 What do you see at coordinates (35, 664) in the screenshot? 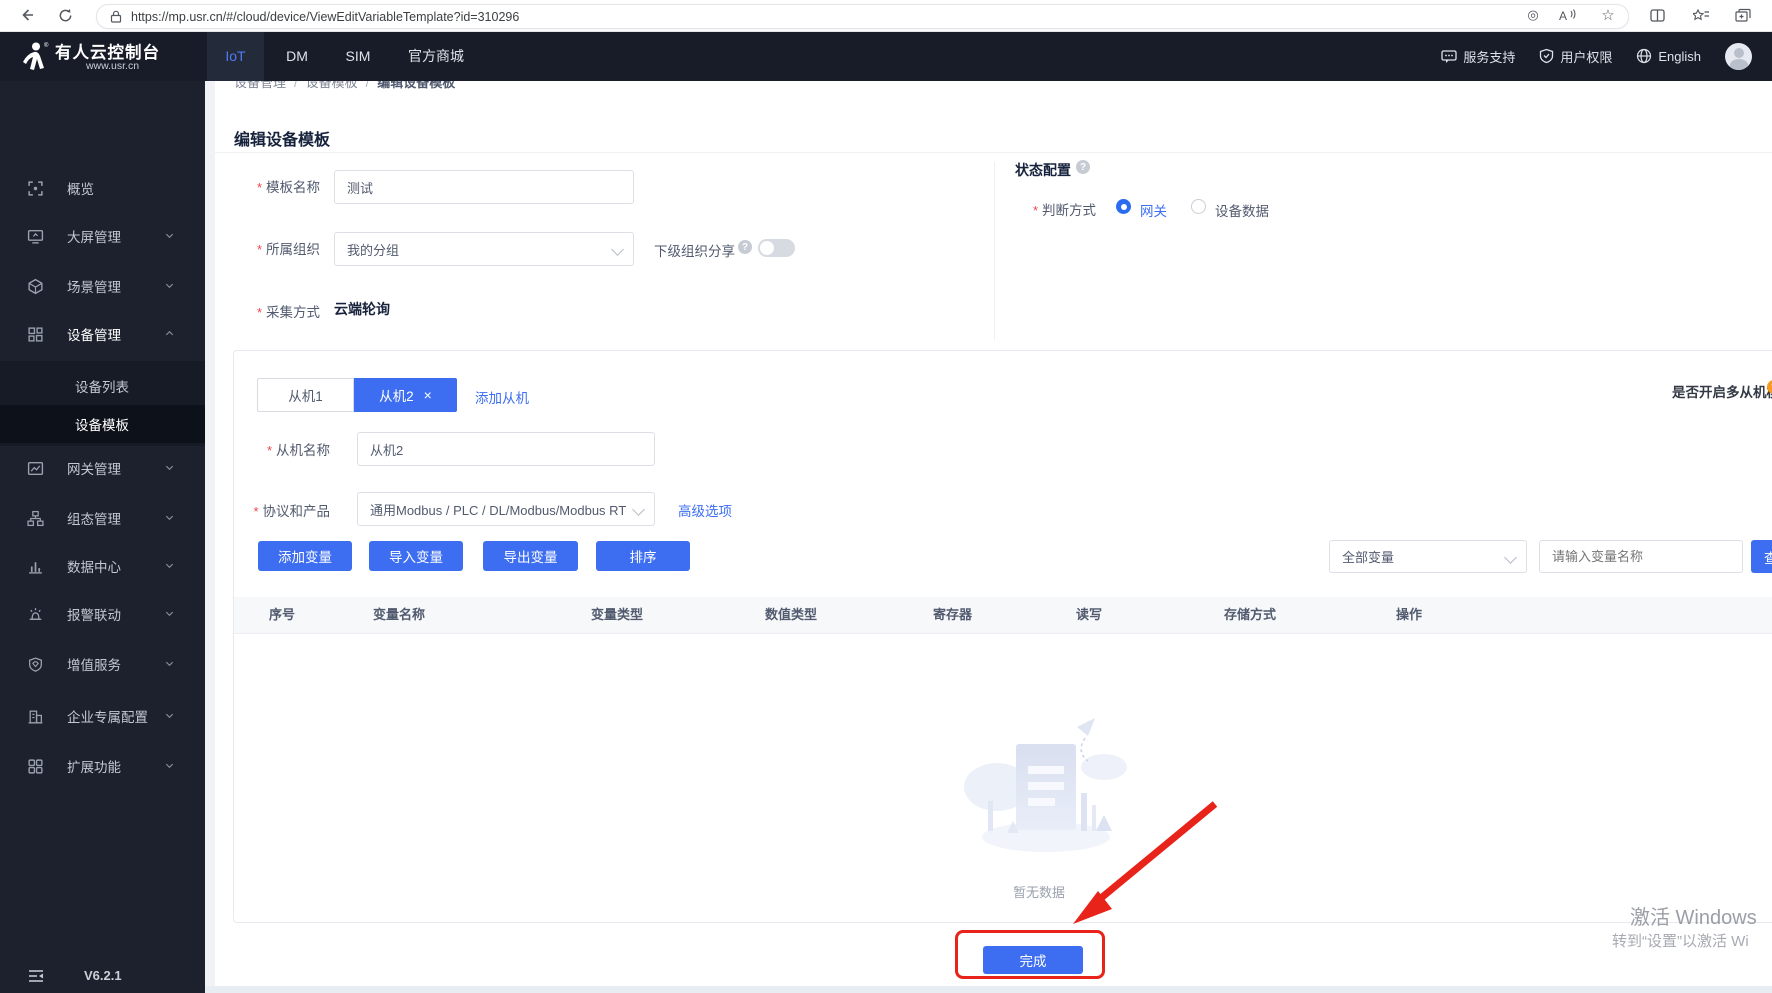
I see `gem-shield-icon` at bounding box center [35, 664].